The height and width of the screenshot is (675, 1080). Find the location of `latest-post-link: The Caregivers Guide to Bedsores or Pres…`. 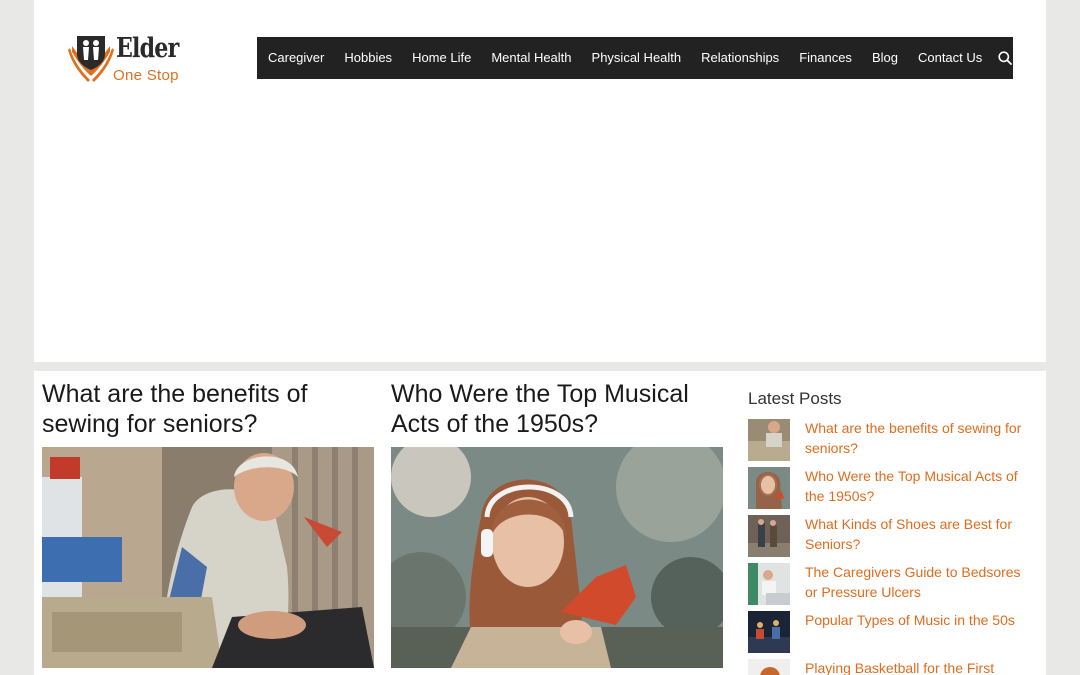

latest-post-link: The Caregivers Guide to Bedsores or Pres… is located at coordinates (920, 582).